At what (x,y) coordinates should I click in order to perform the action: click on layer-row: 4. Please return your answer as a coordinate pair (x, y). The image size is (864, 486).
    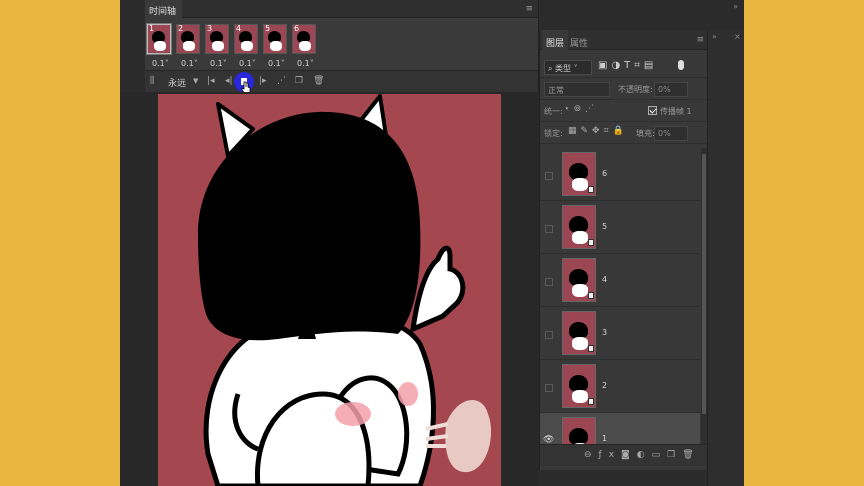
    Looking at the image, I should click on (620, 280).